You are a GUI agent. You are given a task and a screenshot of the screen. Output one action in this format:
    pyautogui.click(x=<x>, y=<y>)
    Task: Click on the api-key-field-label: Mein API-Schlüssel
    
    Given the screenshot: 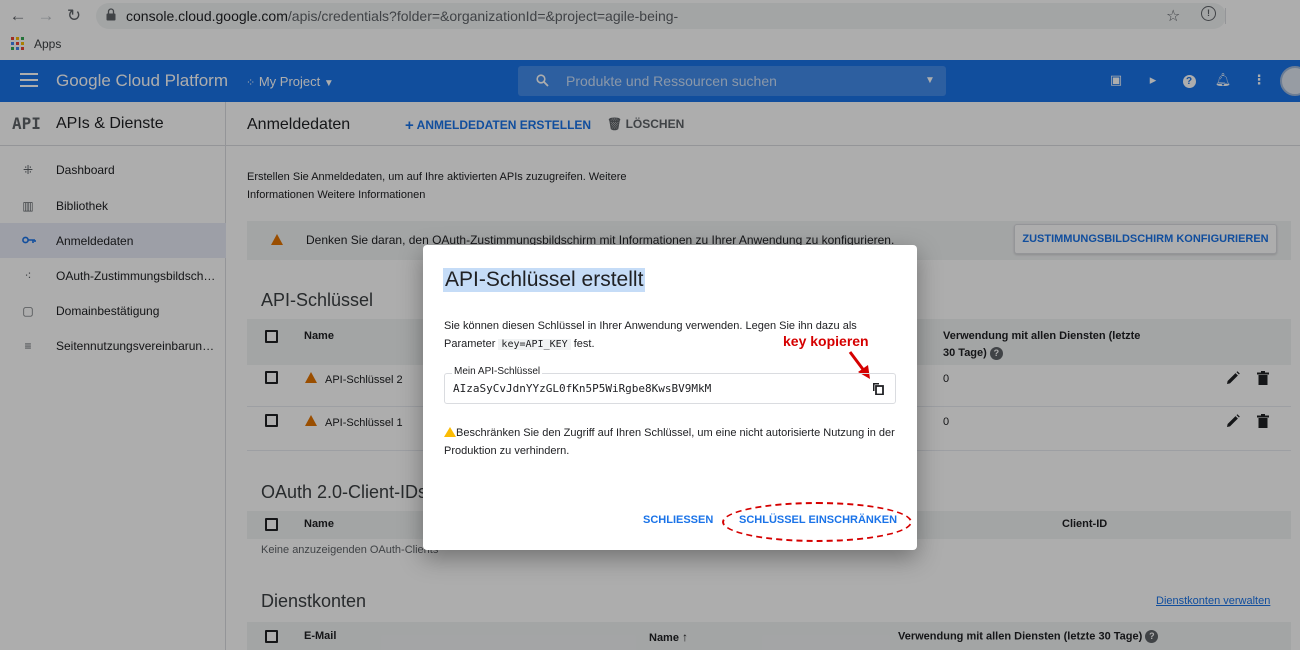 What is the action you would take?
    pyautogui.click(x=497, y=371)
    